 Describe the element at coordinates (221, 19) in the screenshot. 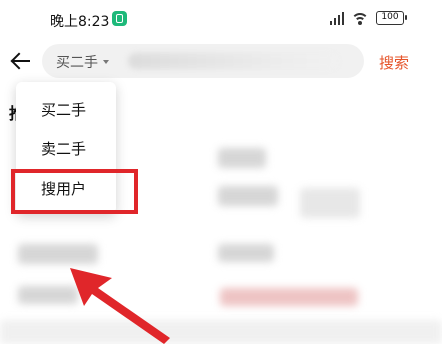

I see `status-bar: 晚上8:23 100` at that location.